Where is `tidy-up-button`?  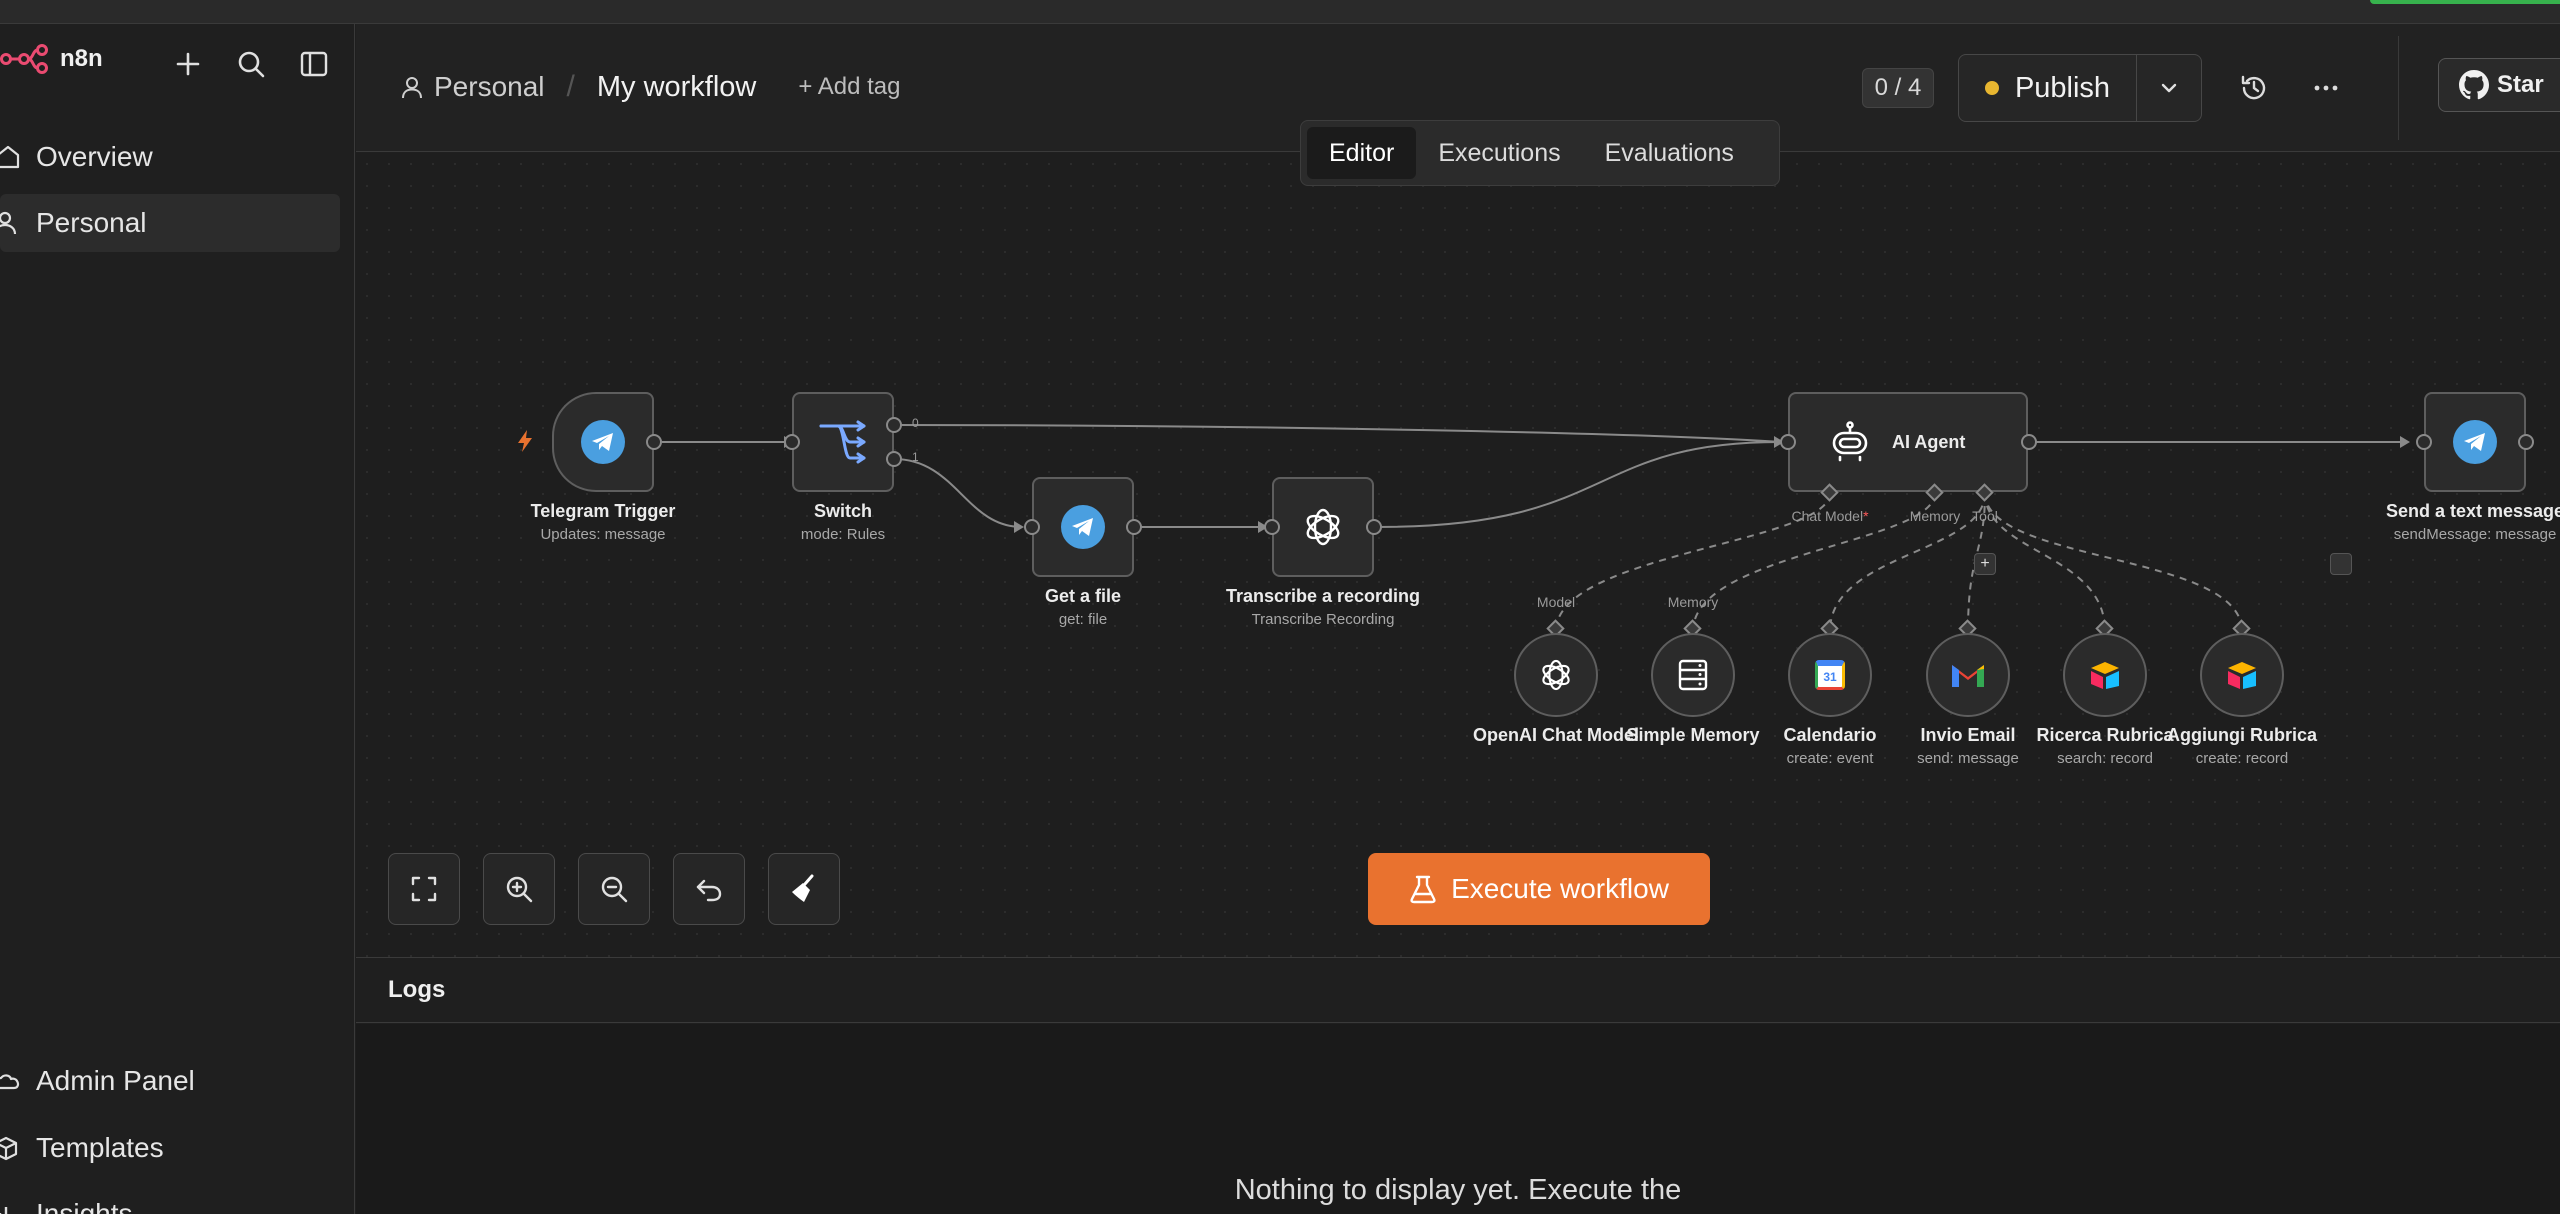
tidy-up-button is located at coordinates (804, 889).